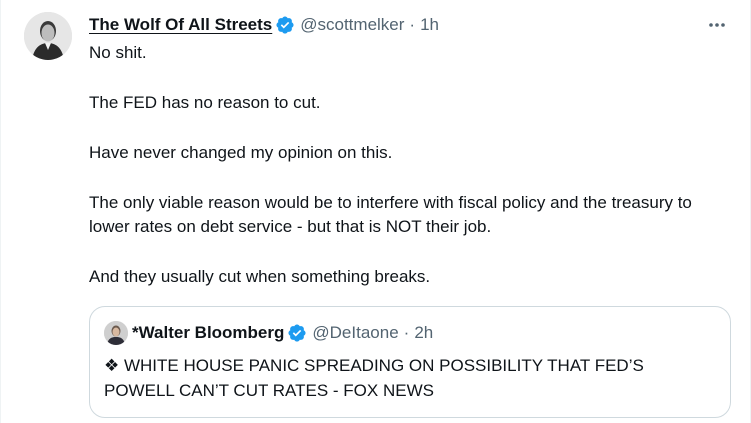 The width and height of the screenshot is (751, 423). I want to click on quoted-tweet-timestamp: 2h, so click(423, 333).